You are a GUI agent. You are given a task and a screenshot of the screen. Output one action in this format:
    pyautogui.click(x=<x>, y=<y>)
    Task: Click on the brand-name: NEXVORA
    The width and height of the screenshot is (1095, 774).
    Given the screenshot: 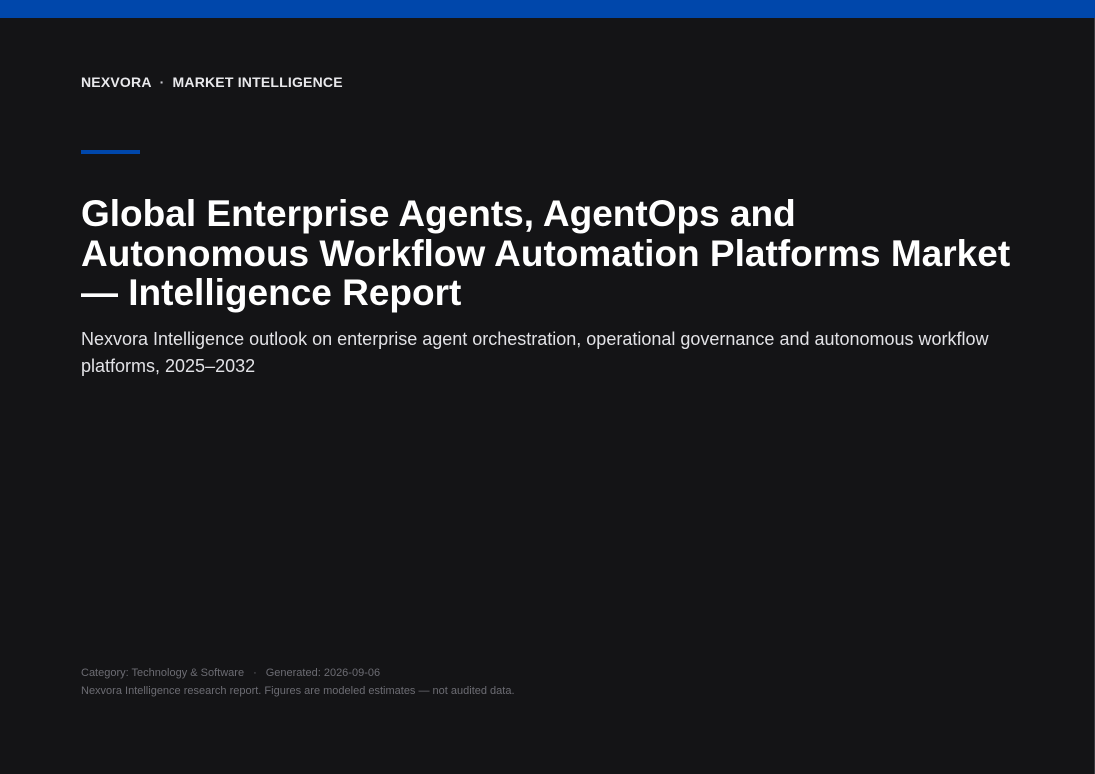 What is the action you would take?
    pyautogui.click(x=116, y=82)
    